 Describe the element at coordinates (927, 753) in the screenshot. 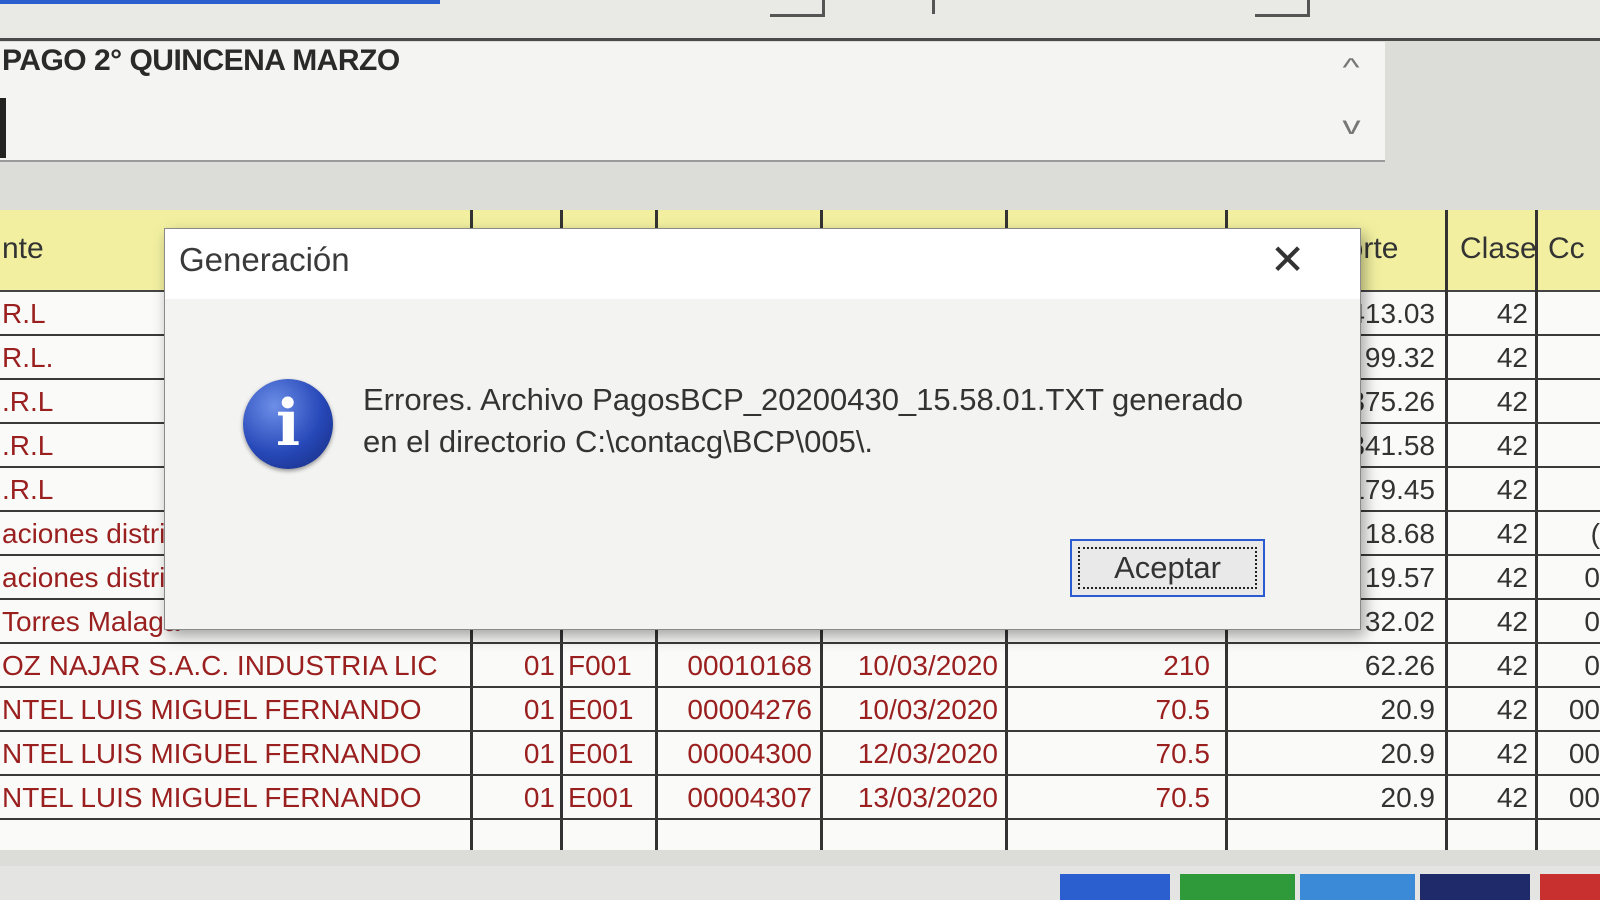

I see `cell-fecha: 12/03/2020` at that location.